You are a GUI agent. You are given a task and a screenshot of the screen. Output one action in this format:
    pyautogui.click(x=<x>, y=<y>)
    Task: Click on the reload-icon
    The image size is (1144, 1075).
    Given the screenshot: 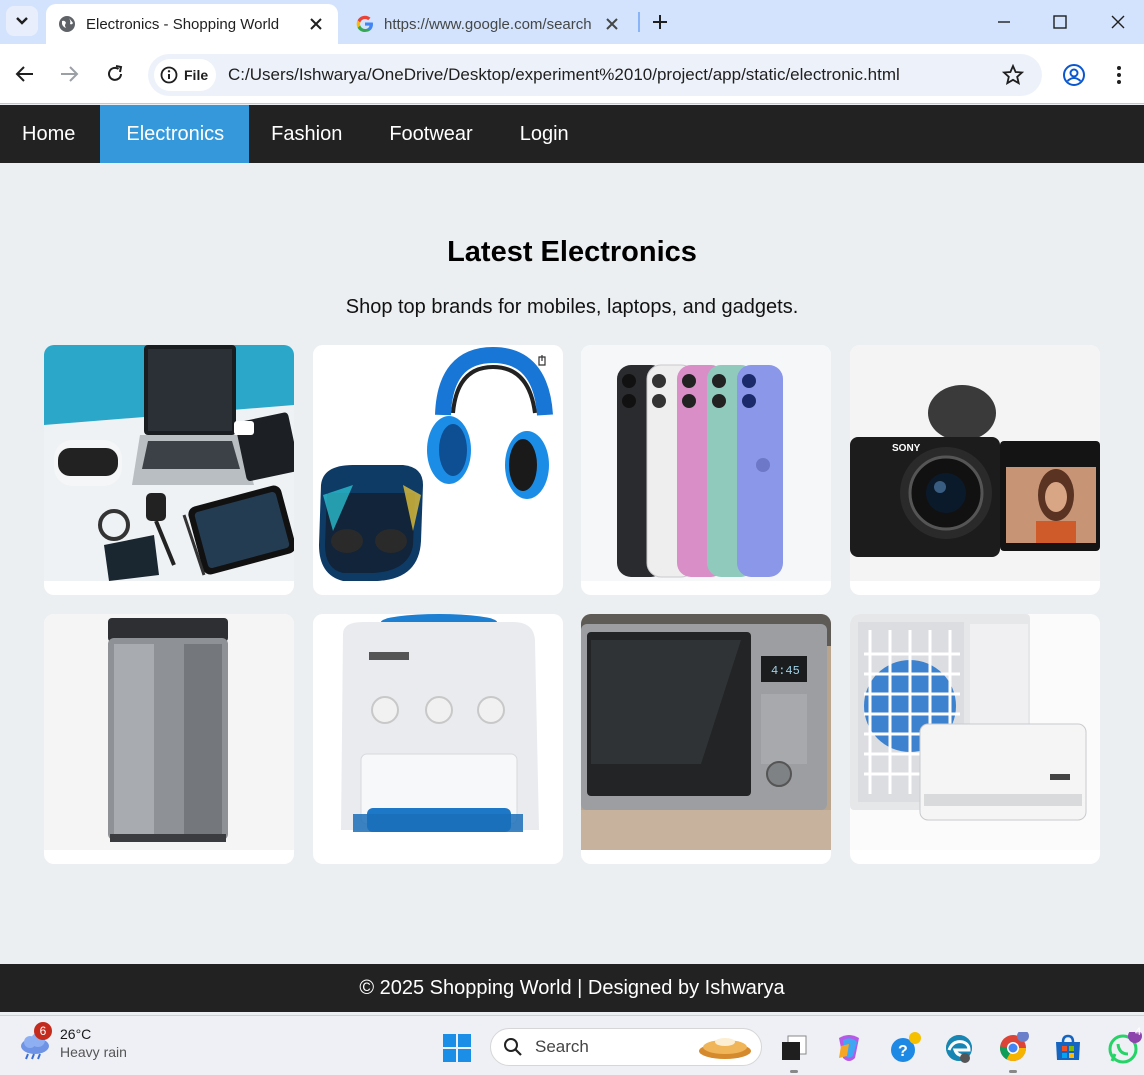 What is the action you would take?
    pyautogui.click(x=115, y=73)
    